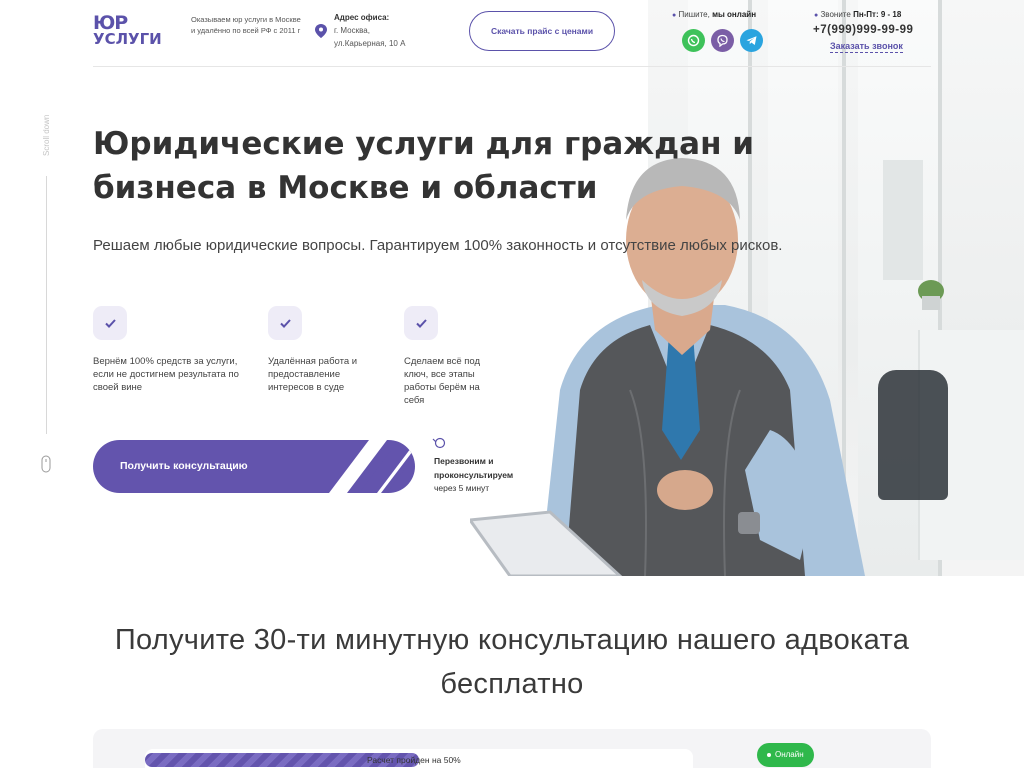 The width and height of the screenshot is (1024, 768). I want to click on viber-icon, so click(722, 40).